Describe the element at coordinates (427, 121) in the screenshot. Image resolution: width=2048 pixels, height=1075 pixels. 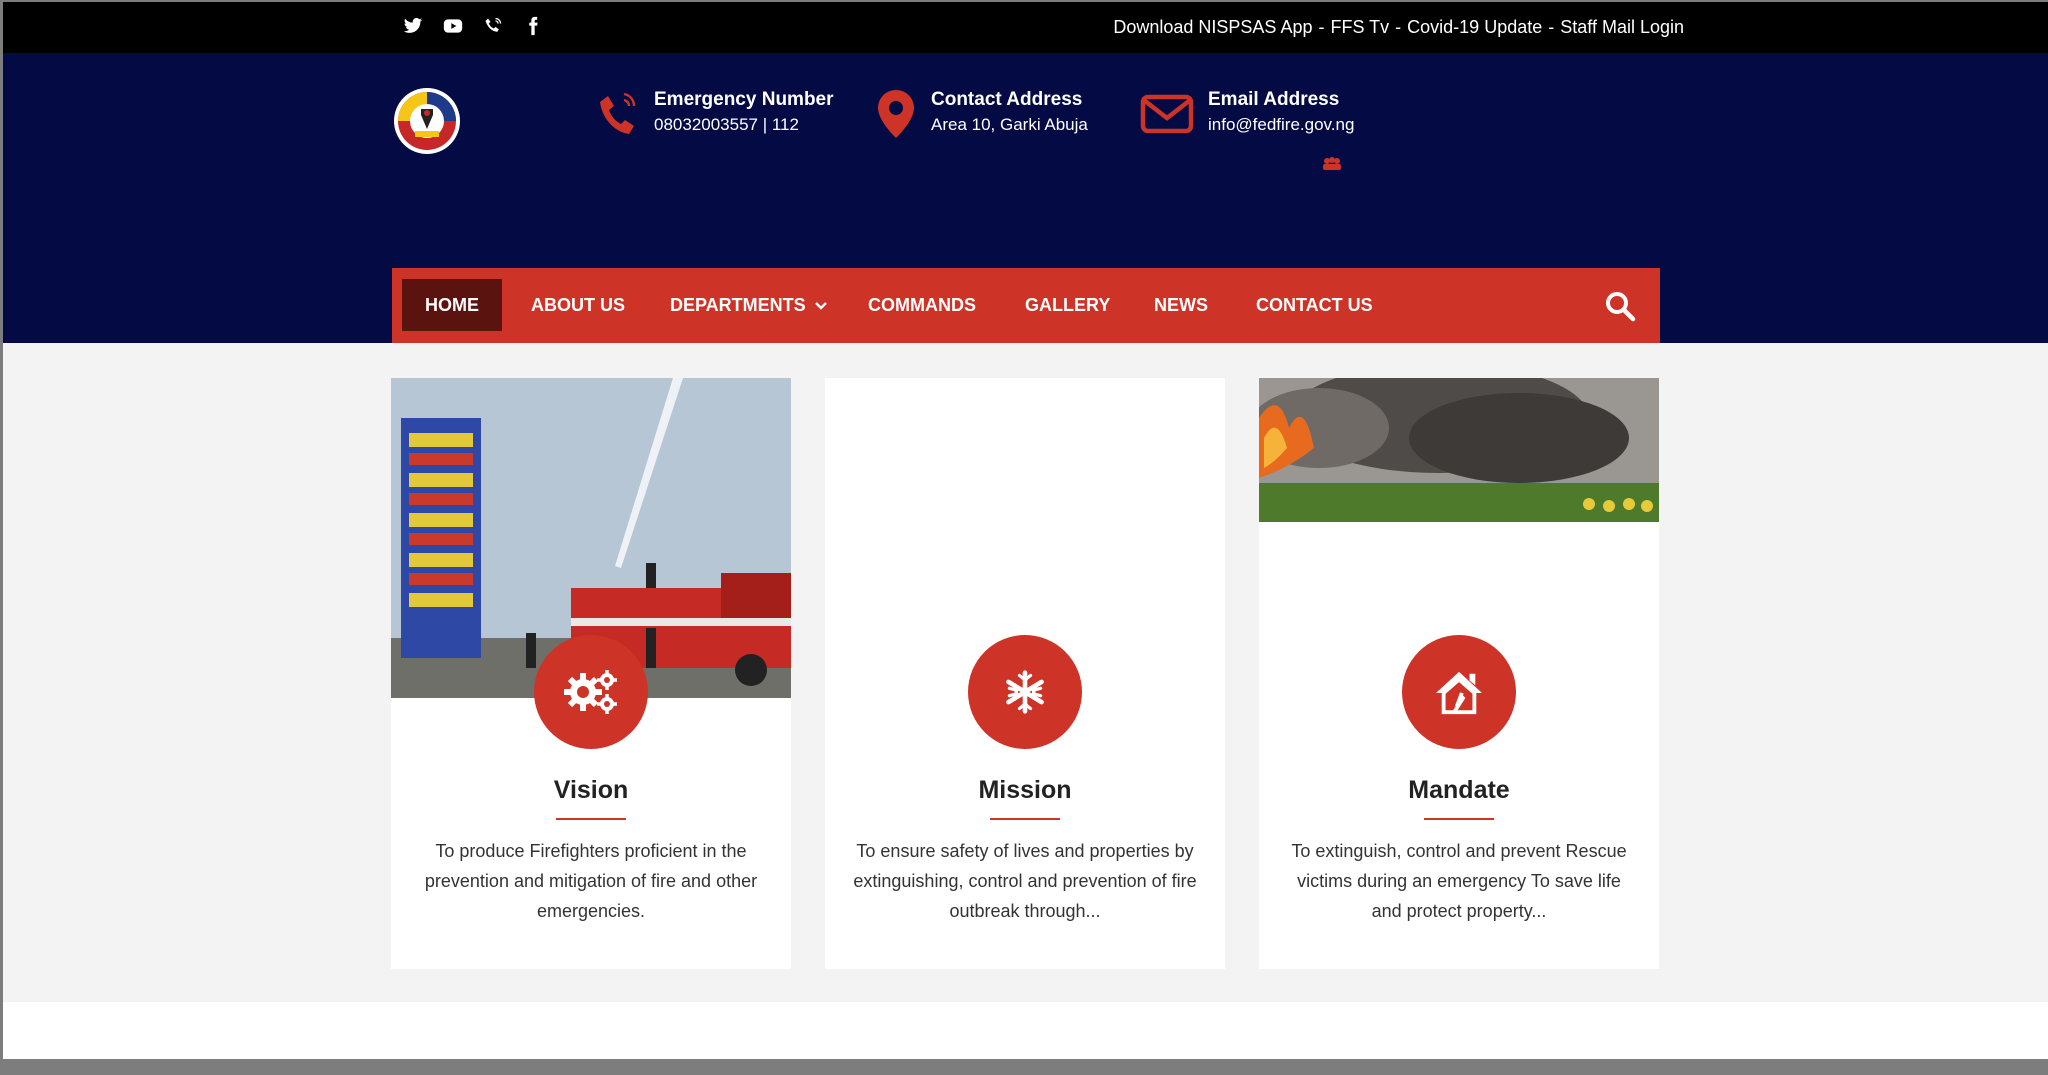
I see `site-logo` at that location.